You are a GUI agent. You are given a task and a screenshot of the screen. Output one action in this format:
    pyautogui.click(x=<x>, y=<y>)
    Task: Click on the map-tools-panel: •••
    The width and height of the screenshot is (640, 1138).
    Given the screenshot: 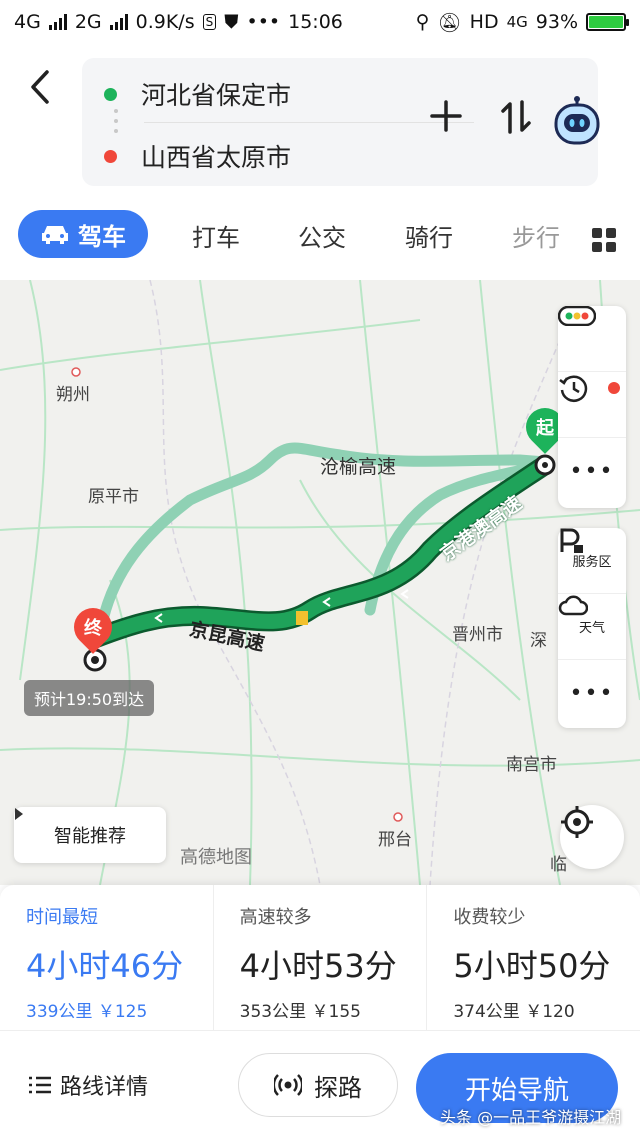 What is the action you would take?
    pyautogui.click(x=592, y=407)
    